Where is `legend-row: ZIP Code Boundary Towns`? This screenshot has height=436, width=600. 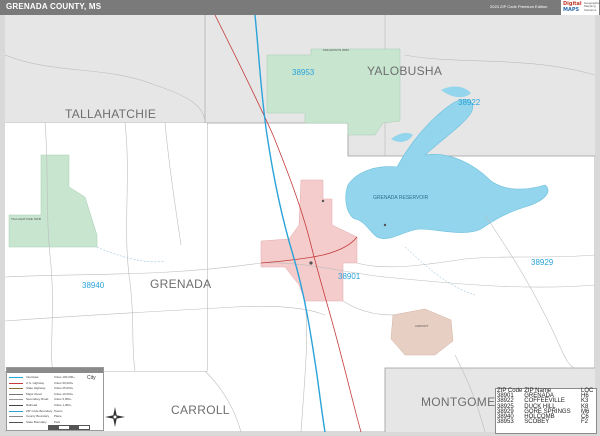 legend-row: ZIP Code Boundary Towns is located at coordinates (55, 410).